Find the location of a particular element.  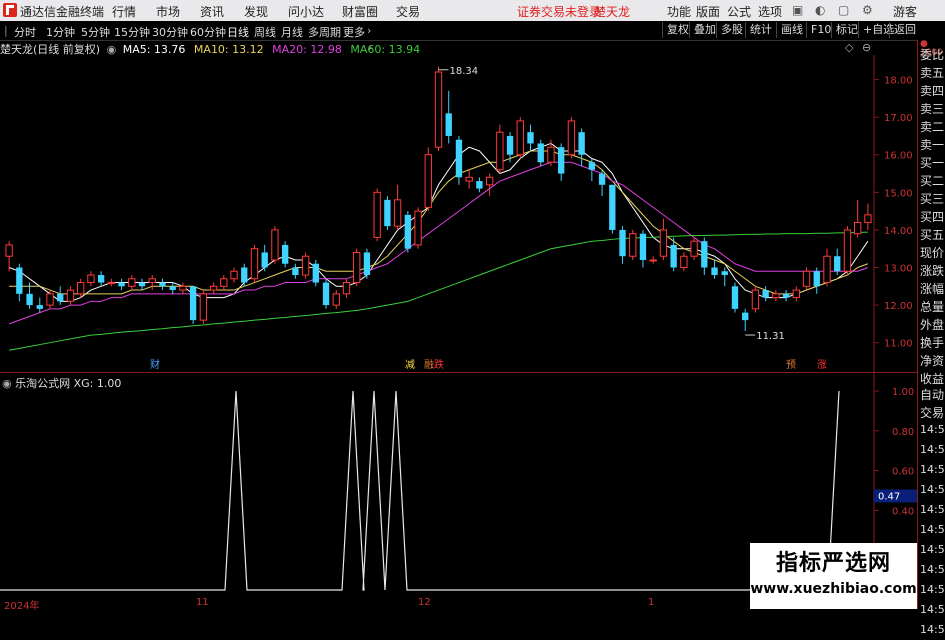

back-button: 返回 is located at coordinates (904, 30).